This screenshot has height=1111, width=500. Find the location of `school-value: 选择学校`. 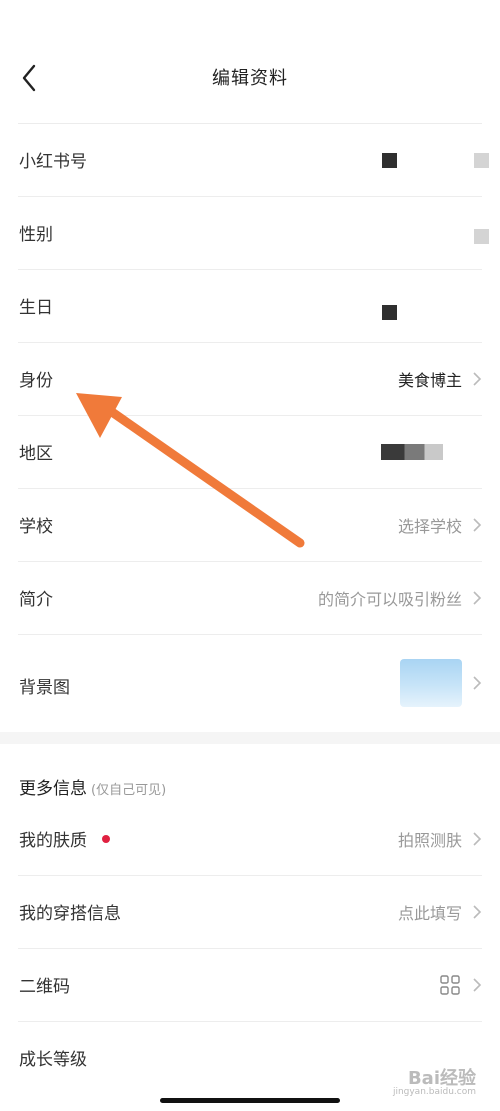

school-value: 选择学校 is located at coordinates (429, 526).